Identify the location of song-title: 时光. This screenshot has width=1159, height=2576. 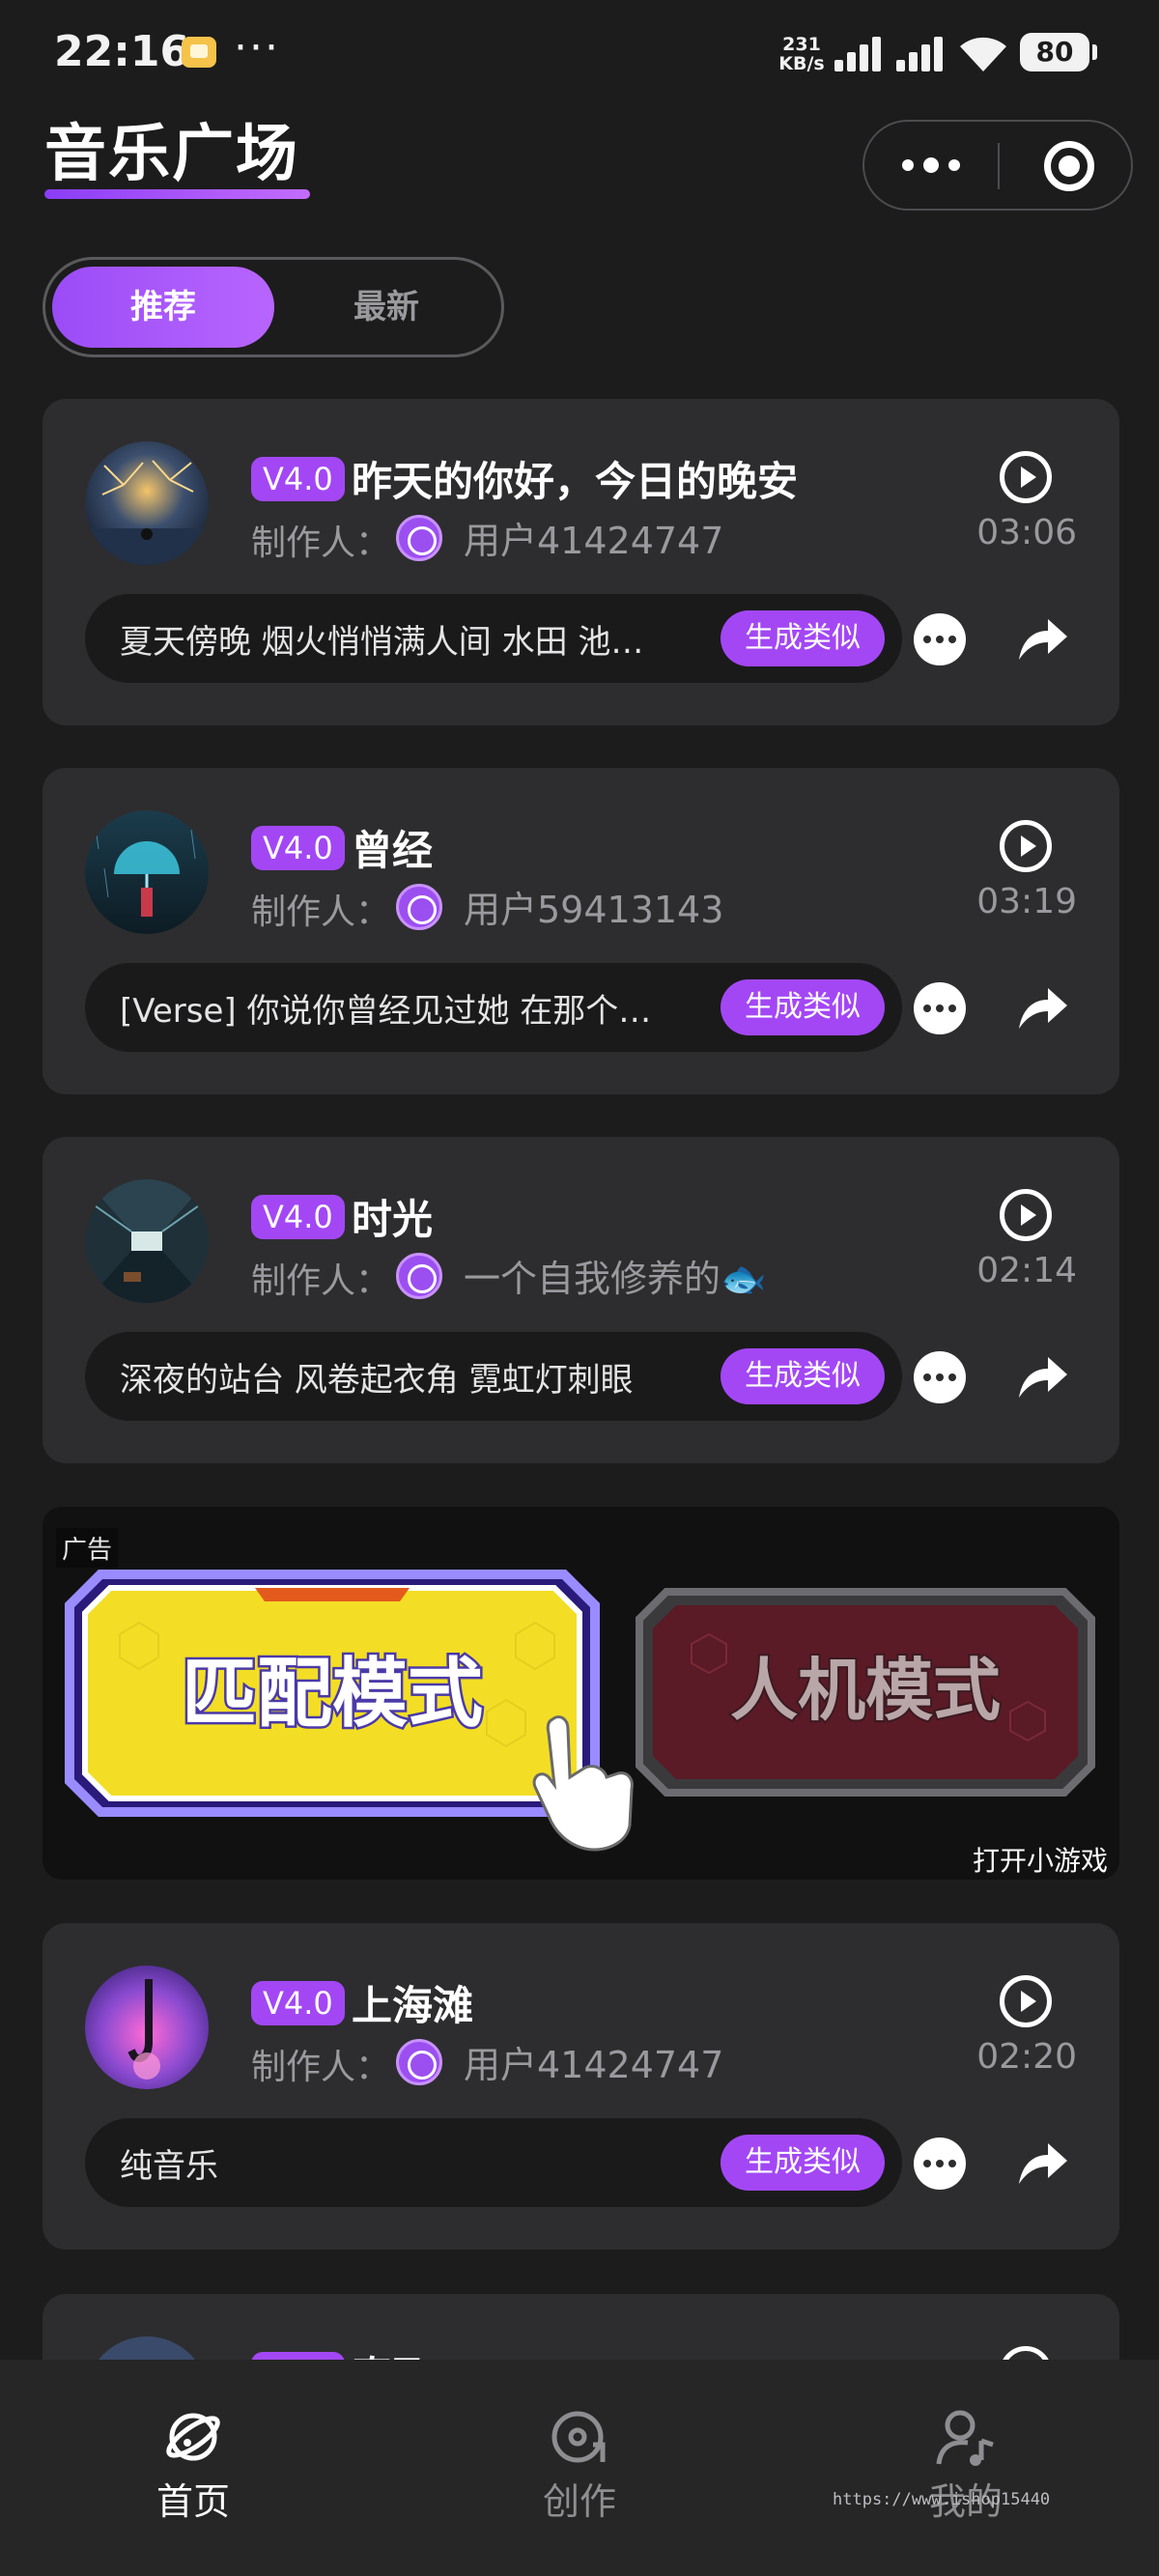
(393, 1219).